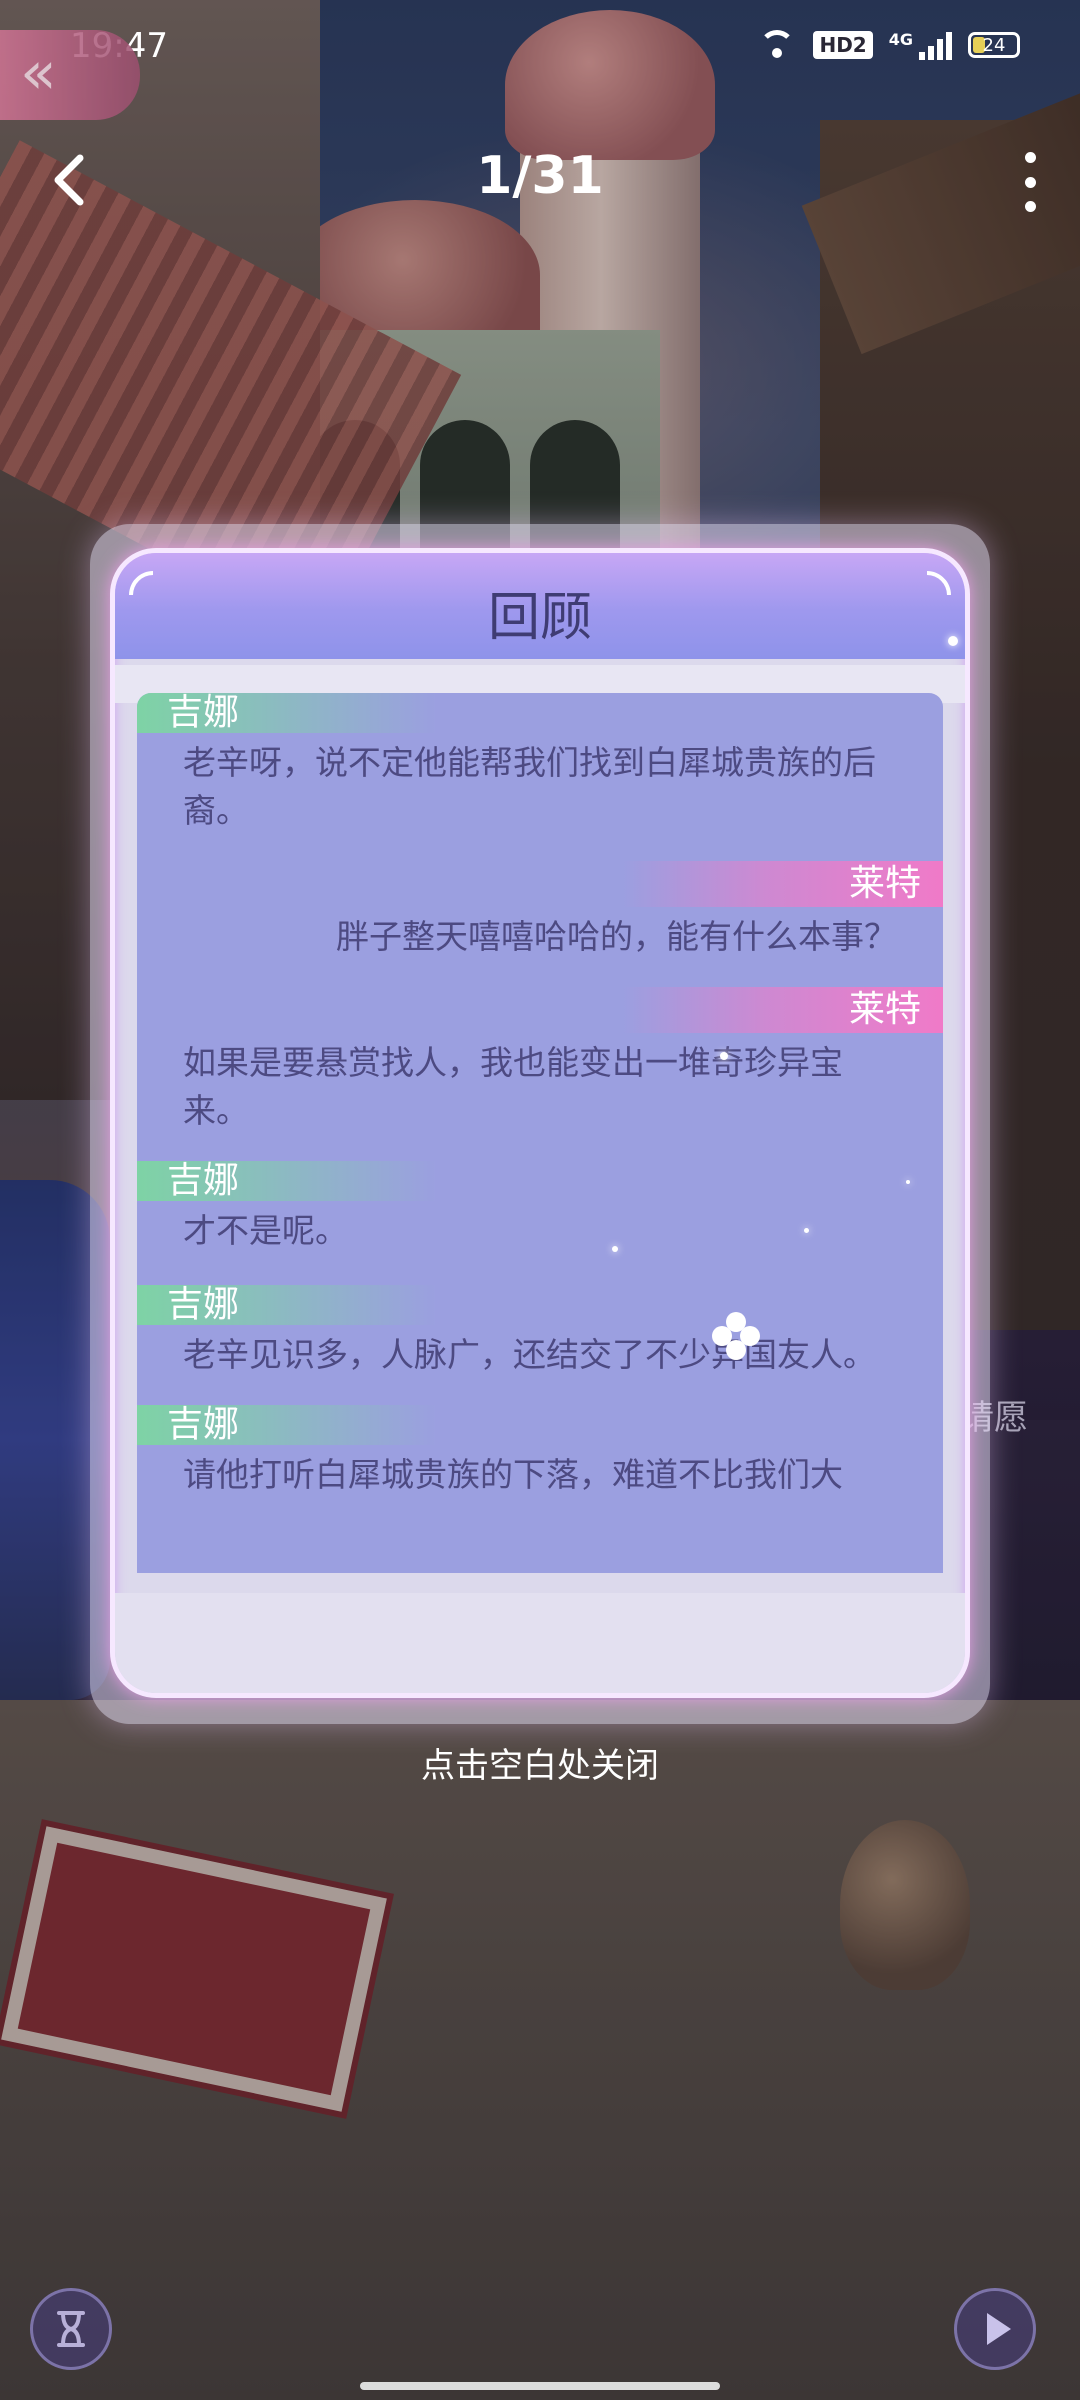 This screenshot has height=2400, width=1080. What do you see at coordinates (736, 1336) in the screenshot?
I see `flower-sparkle-icon` at bounding box center [736, 1336].